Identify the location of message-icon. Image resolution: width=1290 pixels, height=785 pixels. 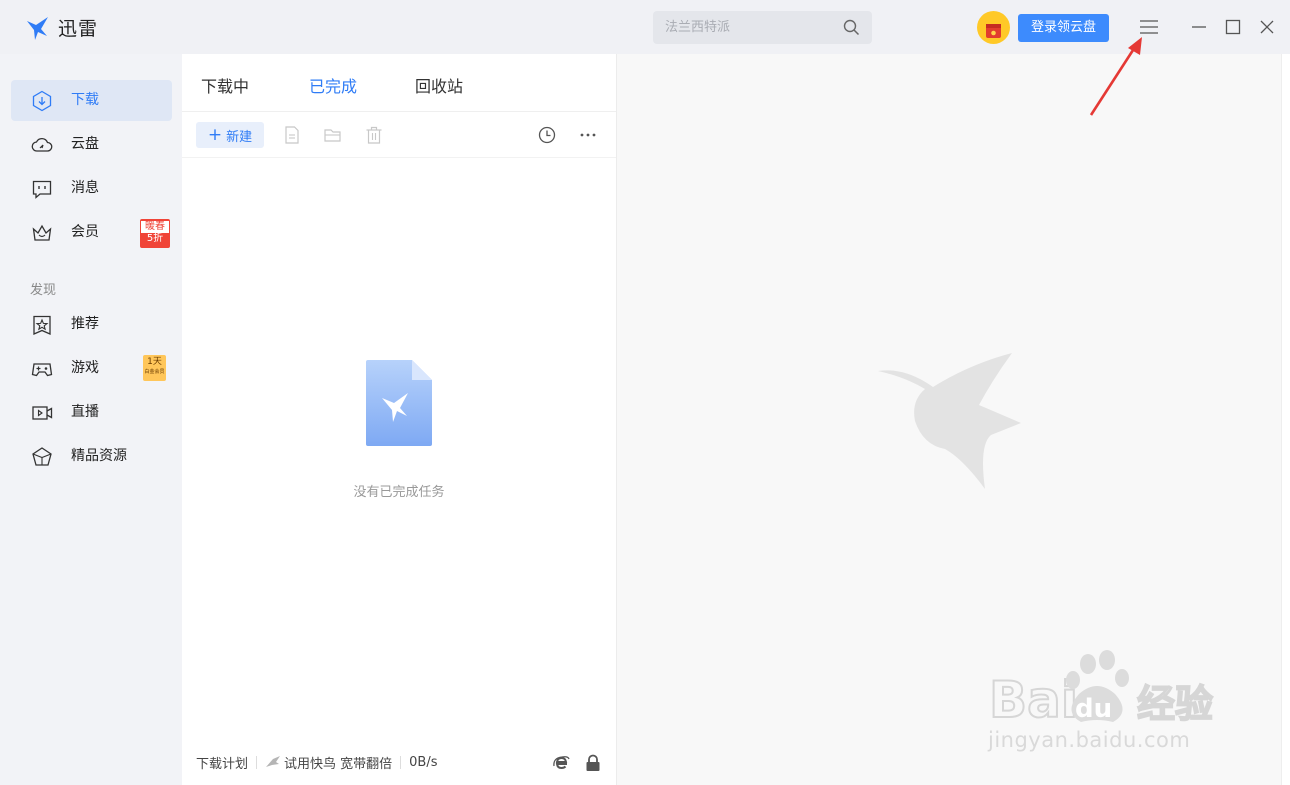
(42, 189).